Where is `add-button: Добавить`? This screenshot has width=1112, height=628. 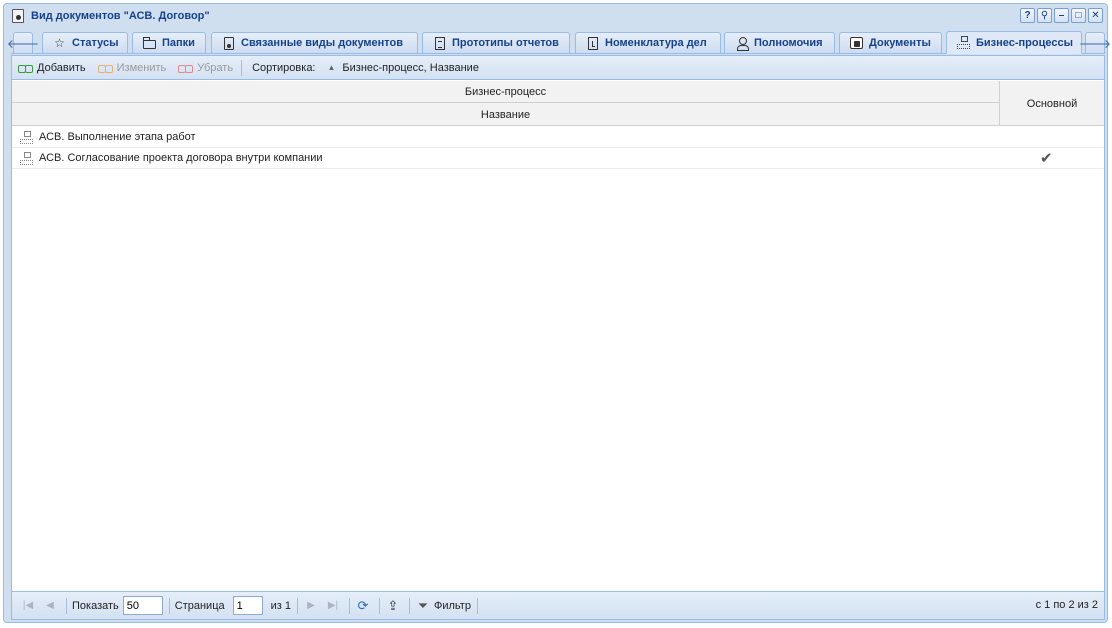
add-button: Добавить is located at coordinates (52, 68).